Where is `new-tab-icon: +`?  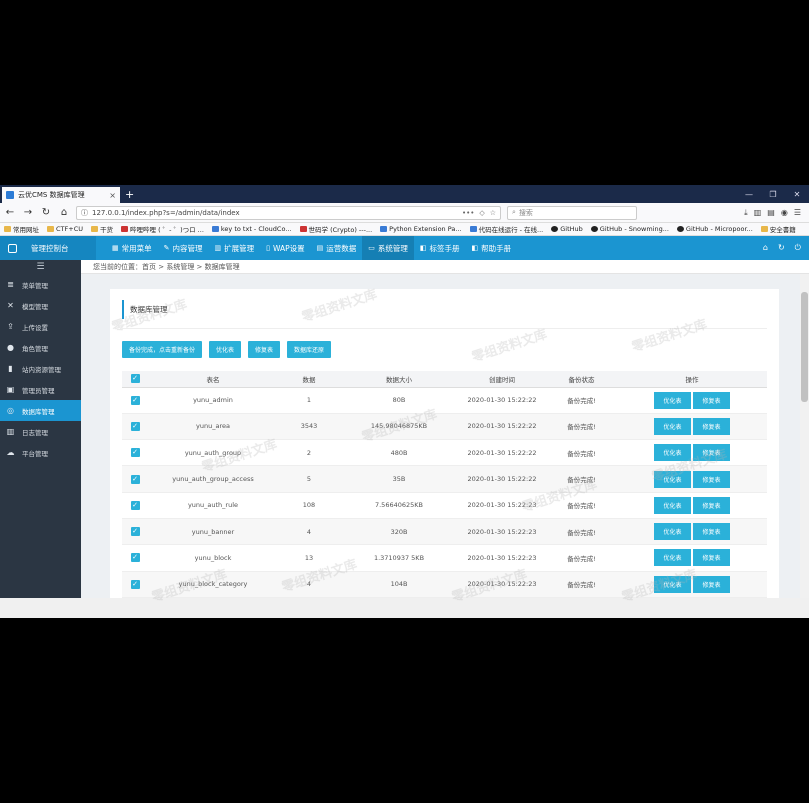
new-tab-icon: + is located at coordinates (129, 194).